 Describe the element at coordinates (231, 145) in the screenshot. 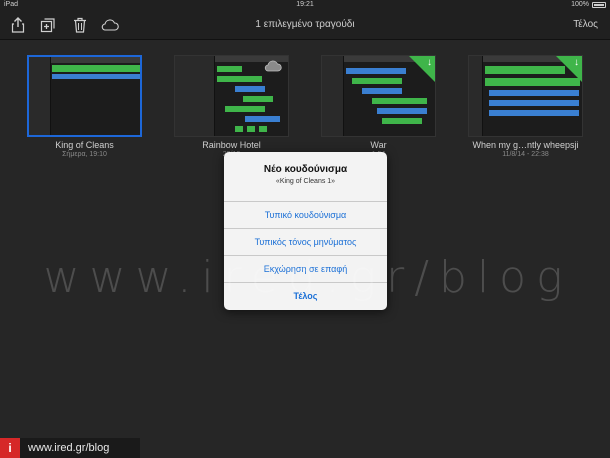

I see `project-name: Rainbow Hotel` at that location.